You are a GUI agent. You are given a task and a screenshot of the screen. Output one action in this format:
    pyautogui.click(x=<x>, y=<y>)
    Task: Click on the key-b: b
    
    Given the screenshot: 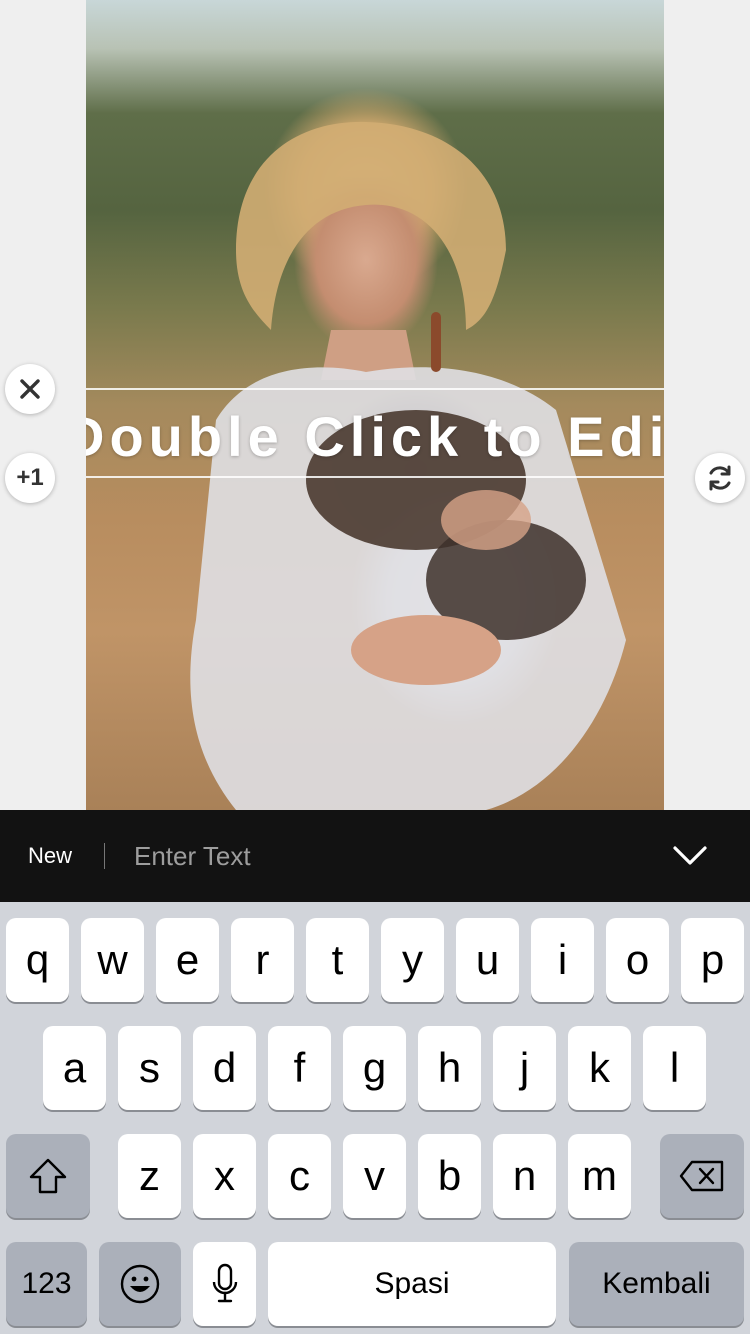 What is the action you would take?
    pyautogui.click(x=449, y=1176)
    